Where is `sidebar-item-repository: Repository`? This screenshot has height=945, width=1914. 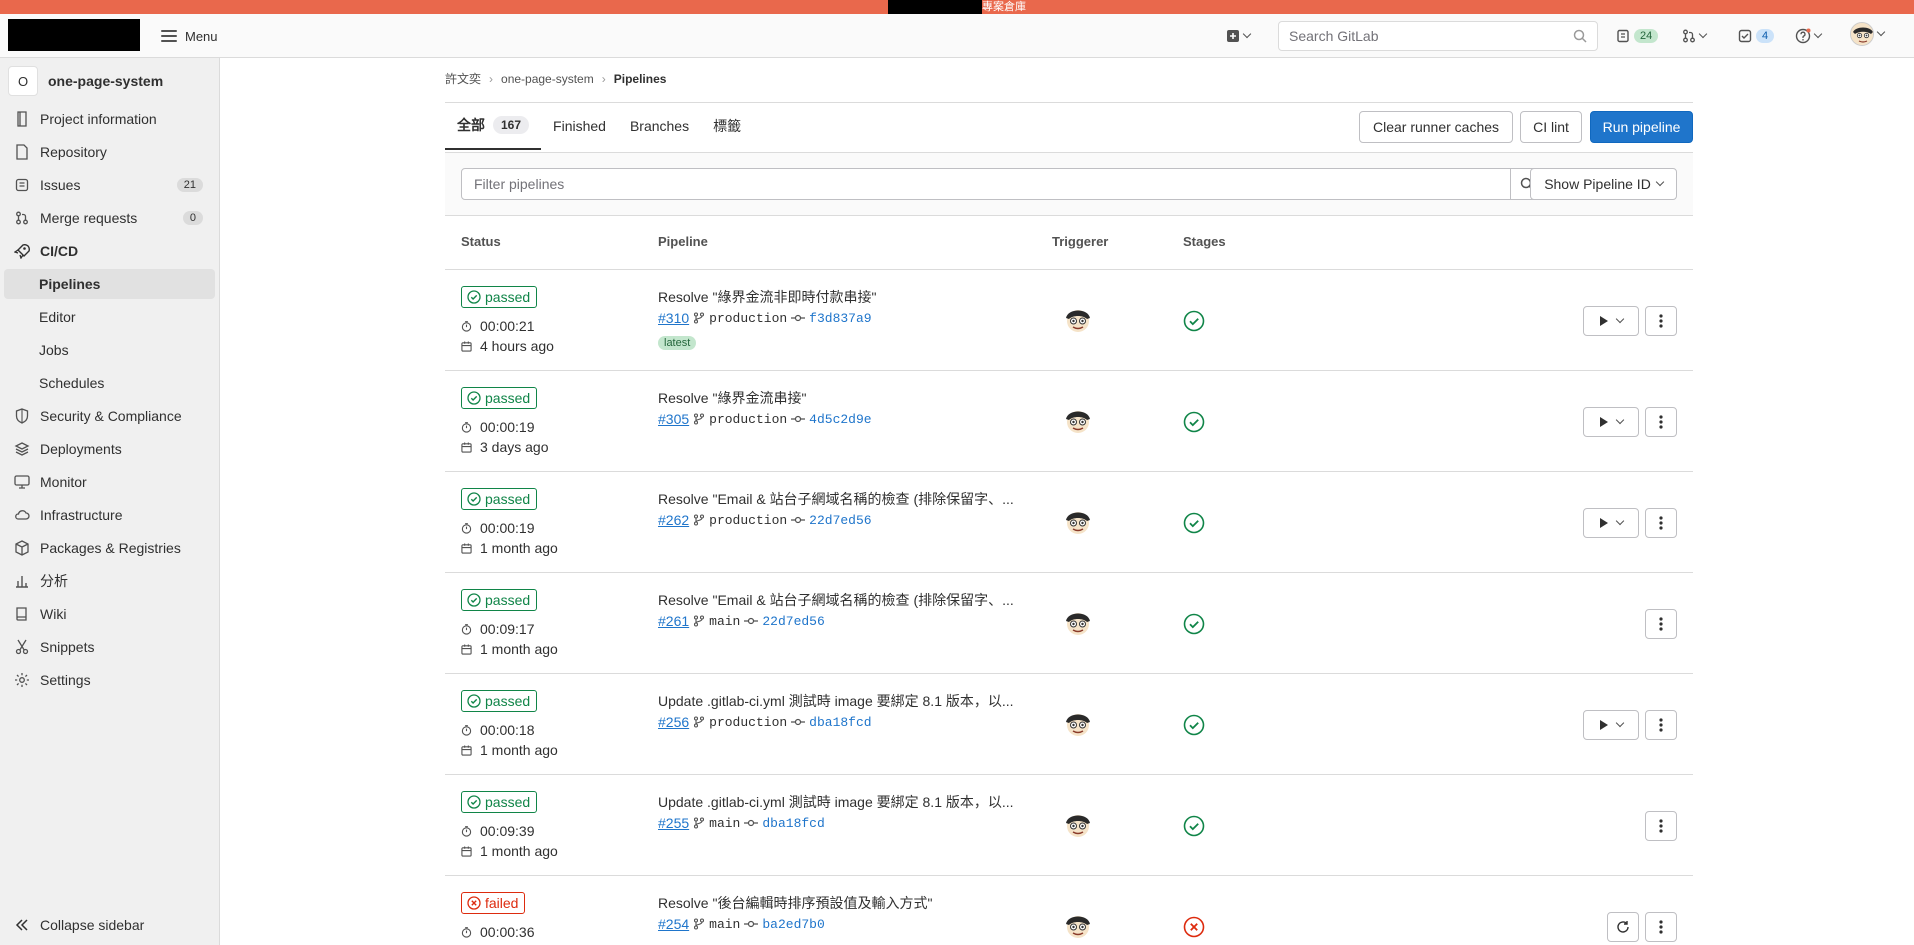 sidebar-item-repository: Repository is located at coordinates (109, 152).